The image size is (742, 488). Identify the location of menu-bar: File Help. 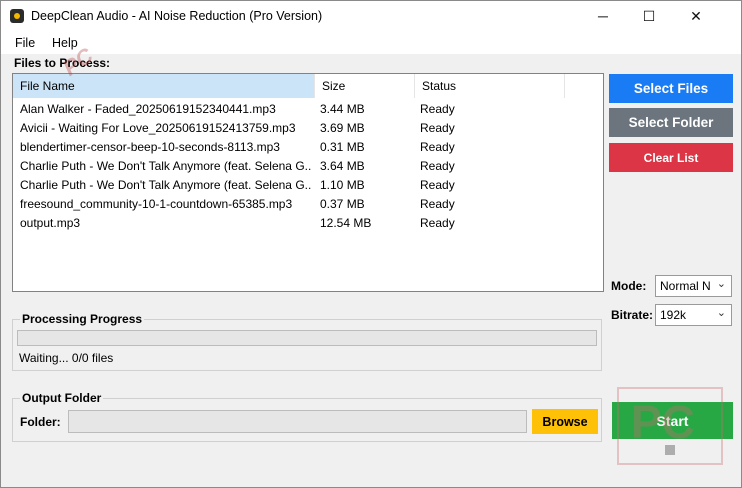
(371, 43).